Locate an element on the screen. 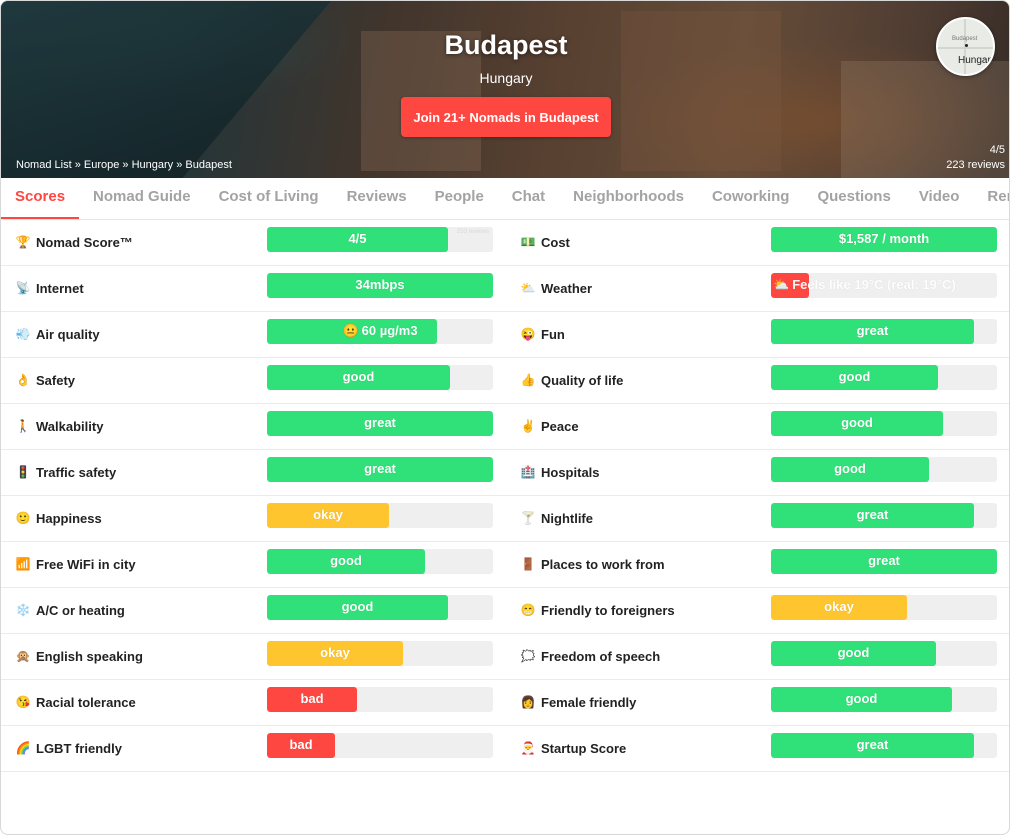  score-item-free-wifi-in-city: 📶 Free WiFi in city good is located at coordinates (253, 565).